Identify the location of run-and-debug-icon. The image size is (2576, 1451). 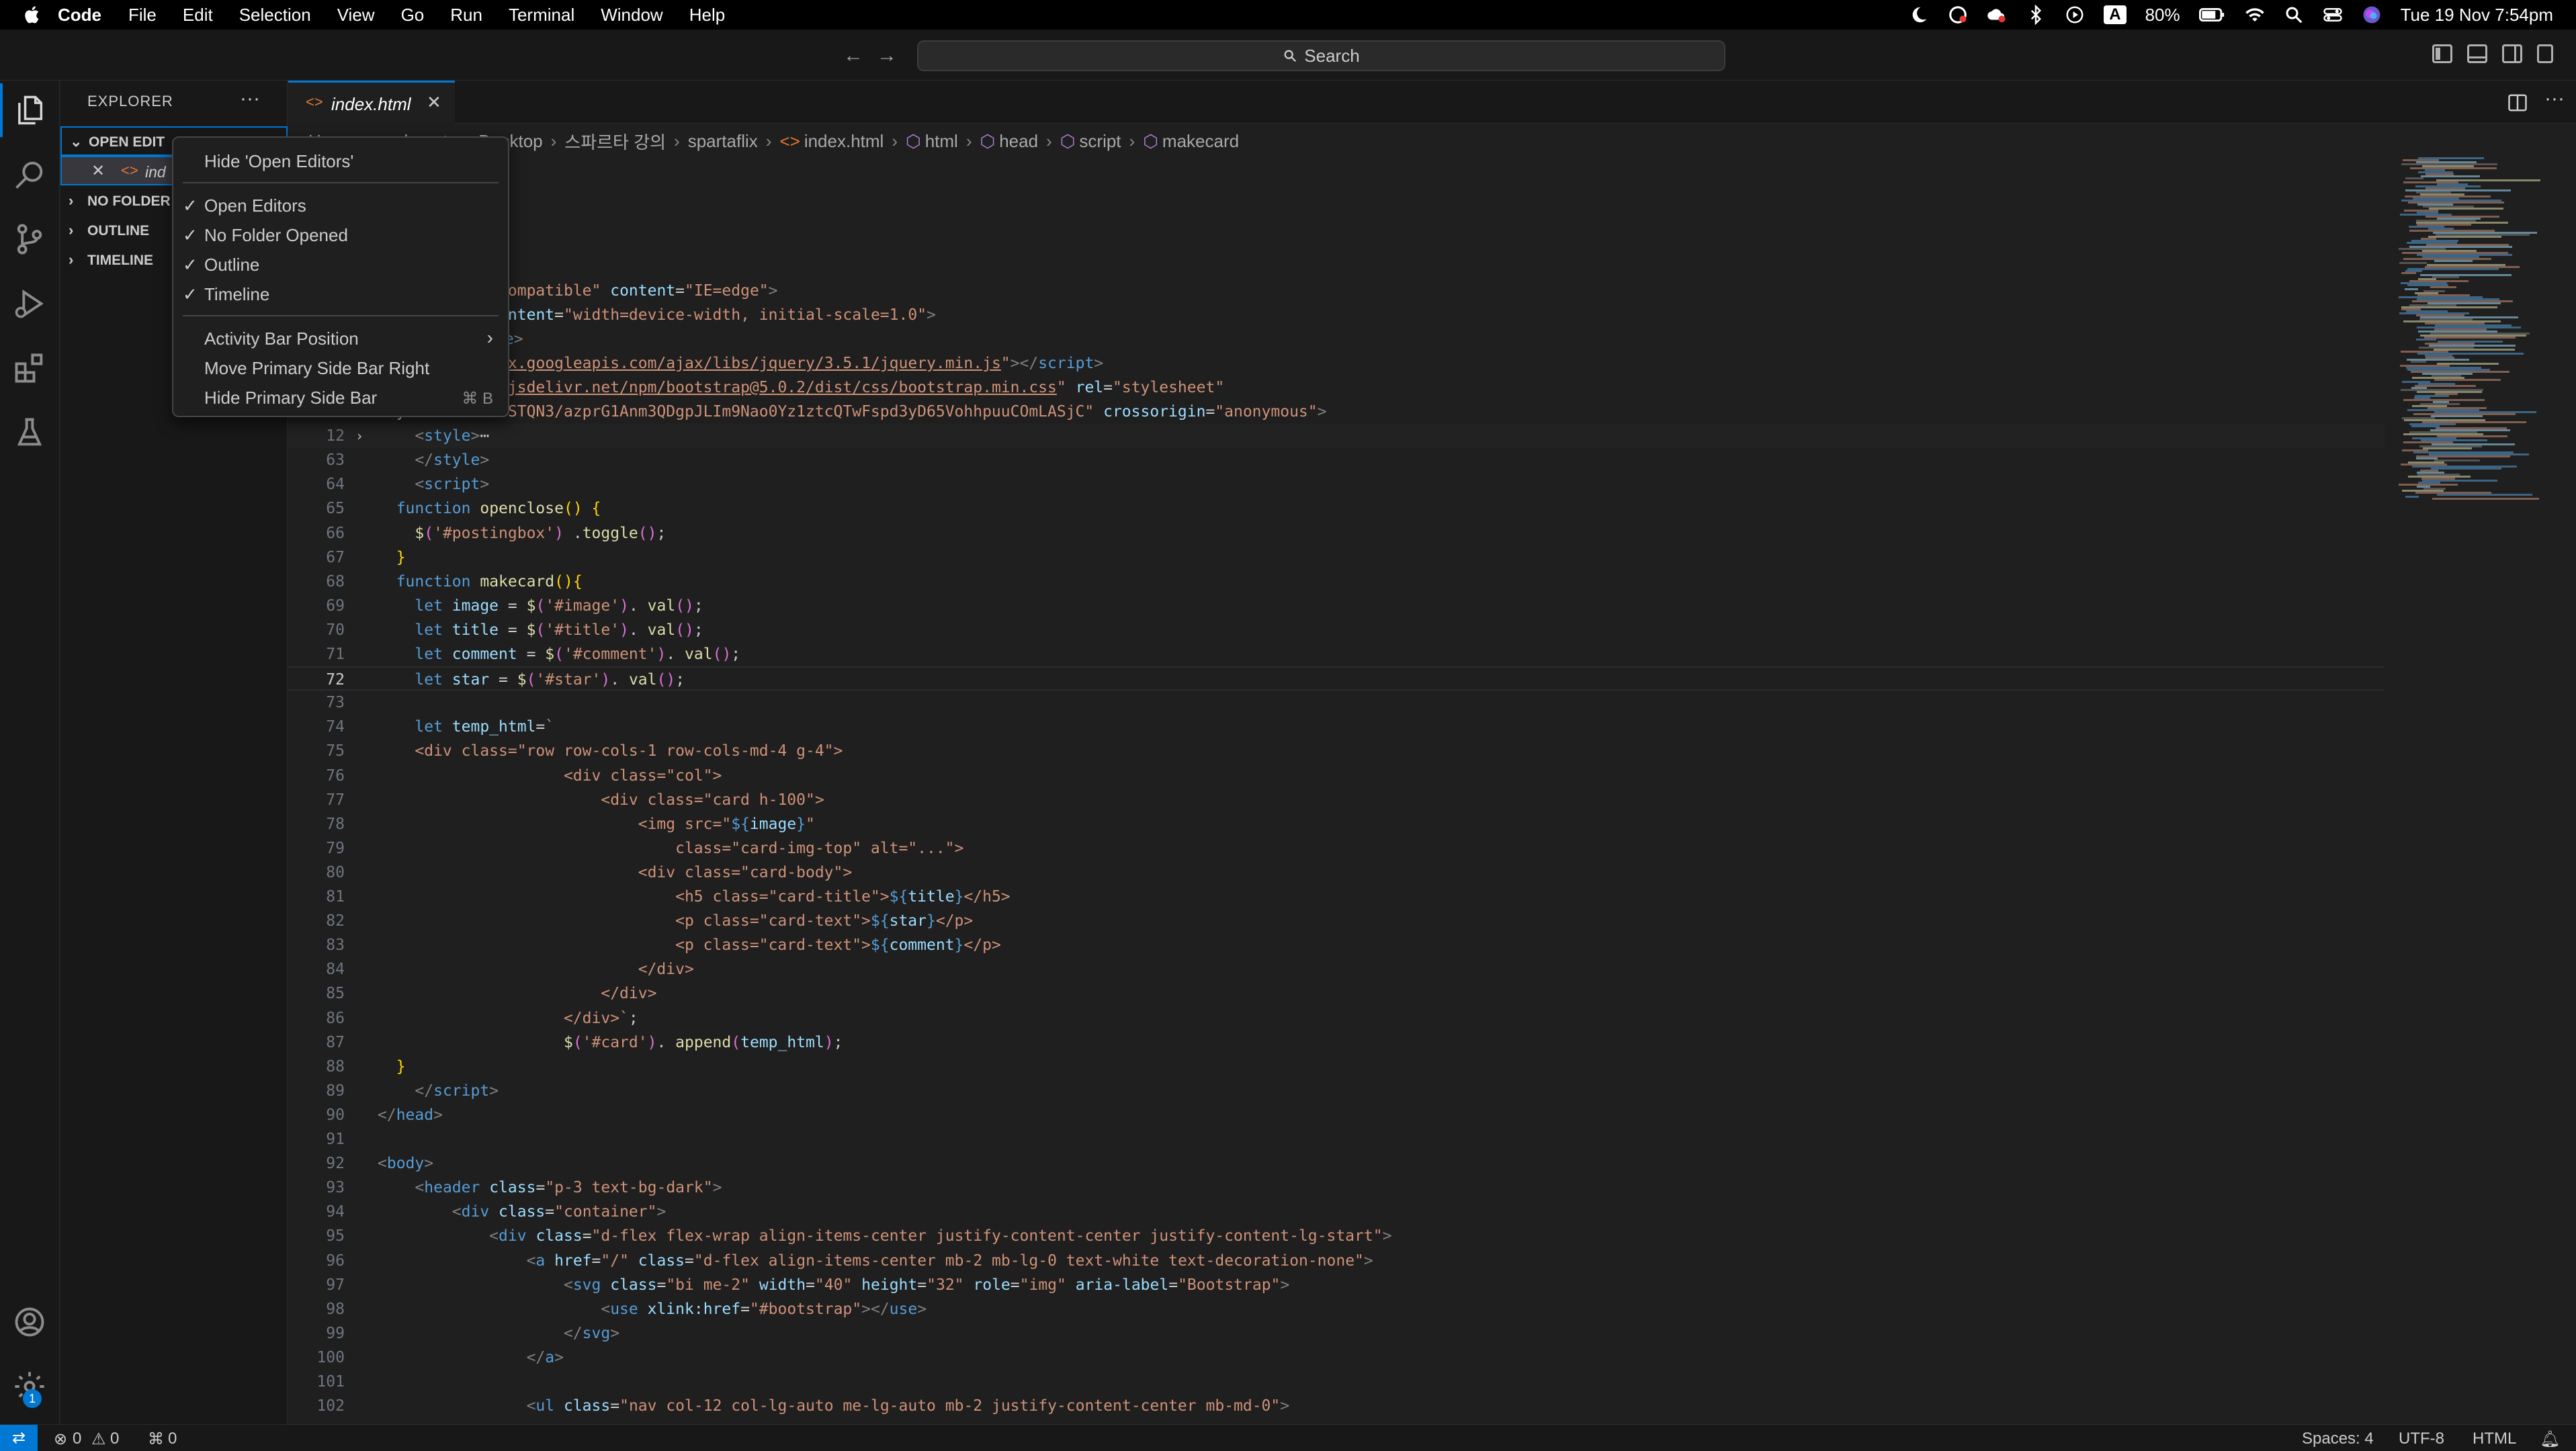
(29, 303).